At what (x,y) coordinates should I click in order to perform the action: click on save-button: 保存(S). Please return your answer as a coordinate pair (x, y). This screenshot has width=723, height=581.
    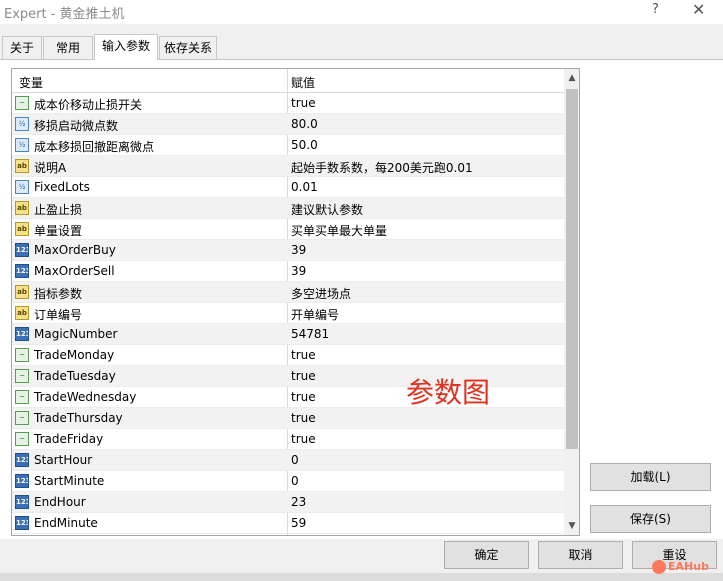
    Looking at the image, I should click on (650, 519).